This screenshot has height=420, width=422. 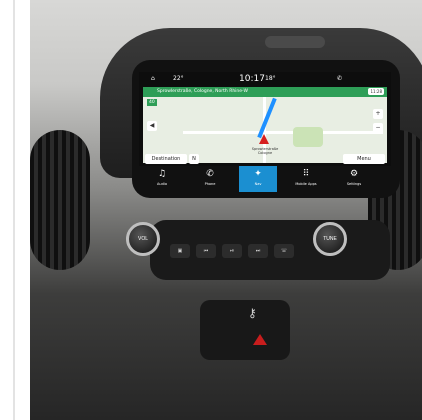 I want to click on page-border, so click(x=14, y=210).